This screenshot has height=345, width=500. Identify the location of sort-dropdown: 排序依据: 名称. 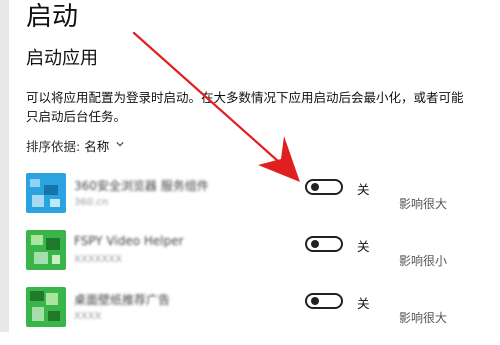
(75, 145).